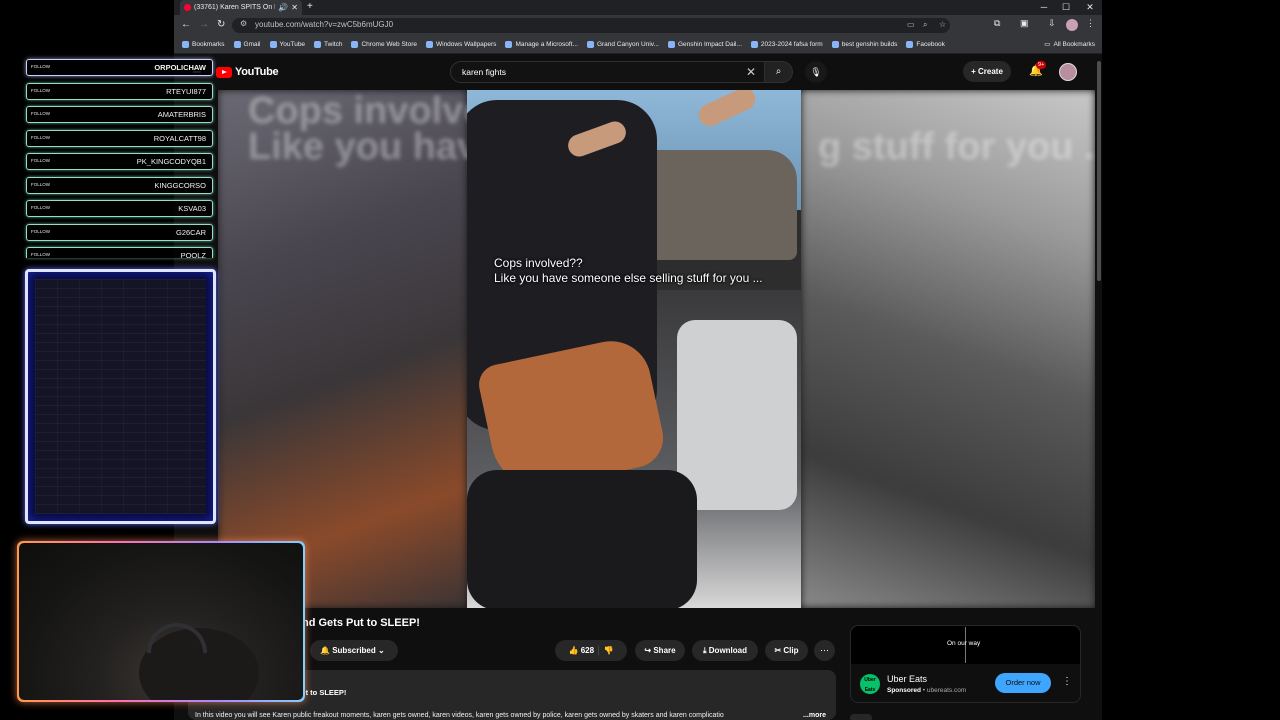 The width and height of the screenshot is (1280, 720). I want to click on search-input: karen fights ✕, so click(607, 72).